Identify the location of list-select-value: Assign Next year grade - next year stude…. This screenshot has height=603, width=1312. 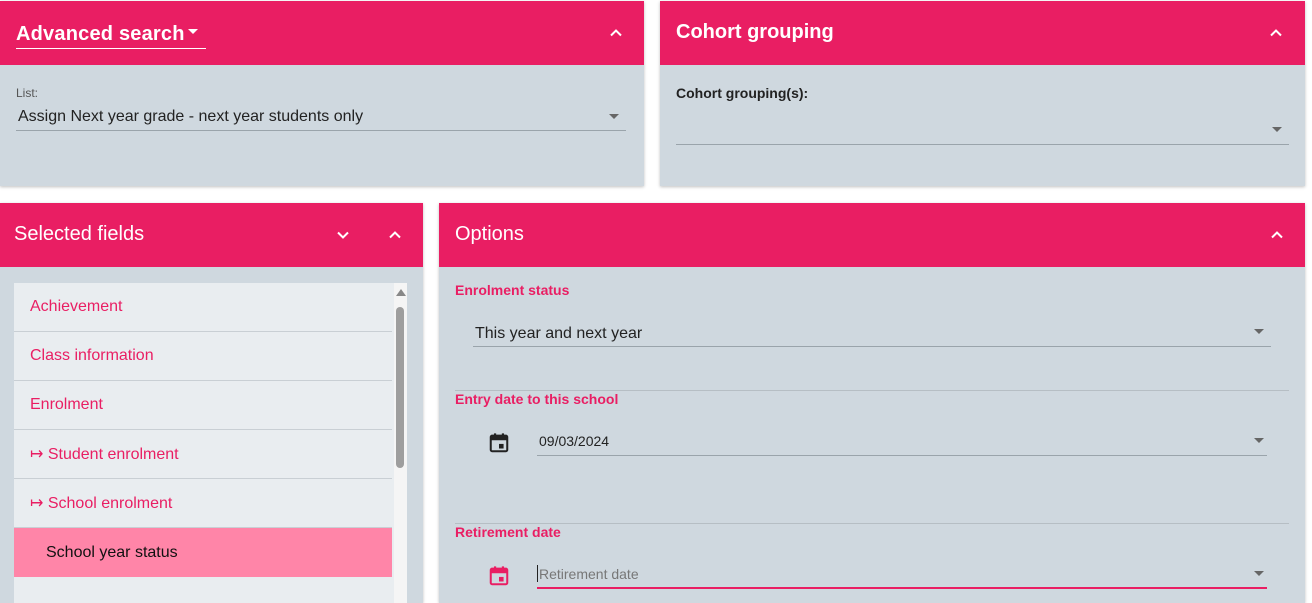
(191, 116).